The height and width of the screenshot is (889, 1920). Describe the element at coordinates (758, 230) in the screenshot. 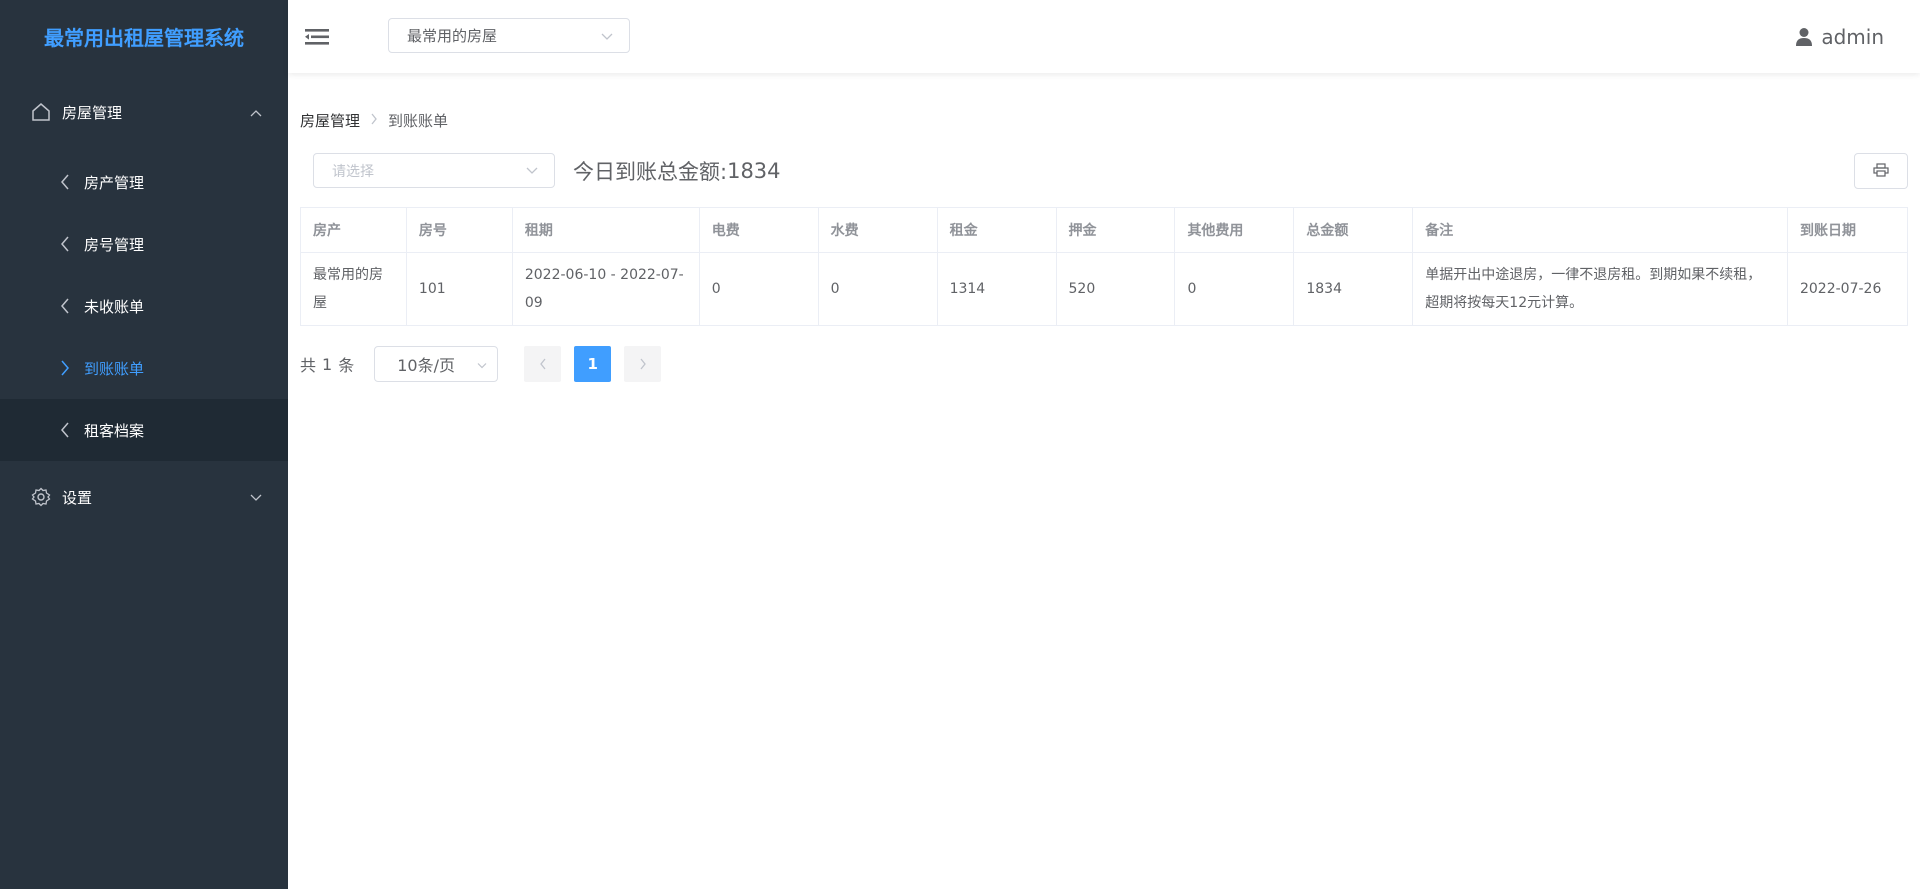

I see `column-header: 电费` at that location.